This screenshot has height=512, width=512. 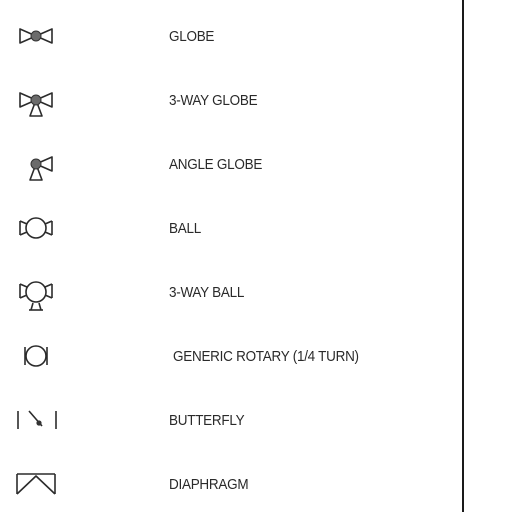 I want to click on angle-globe-valve-icon, so click(x=36, y=164).